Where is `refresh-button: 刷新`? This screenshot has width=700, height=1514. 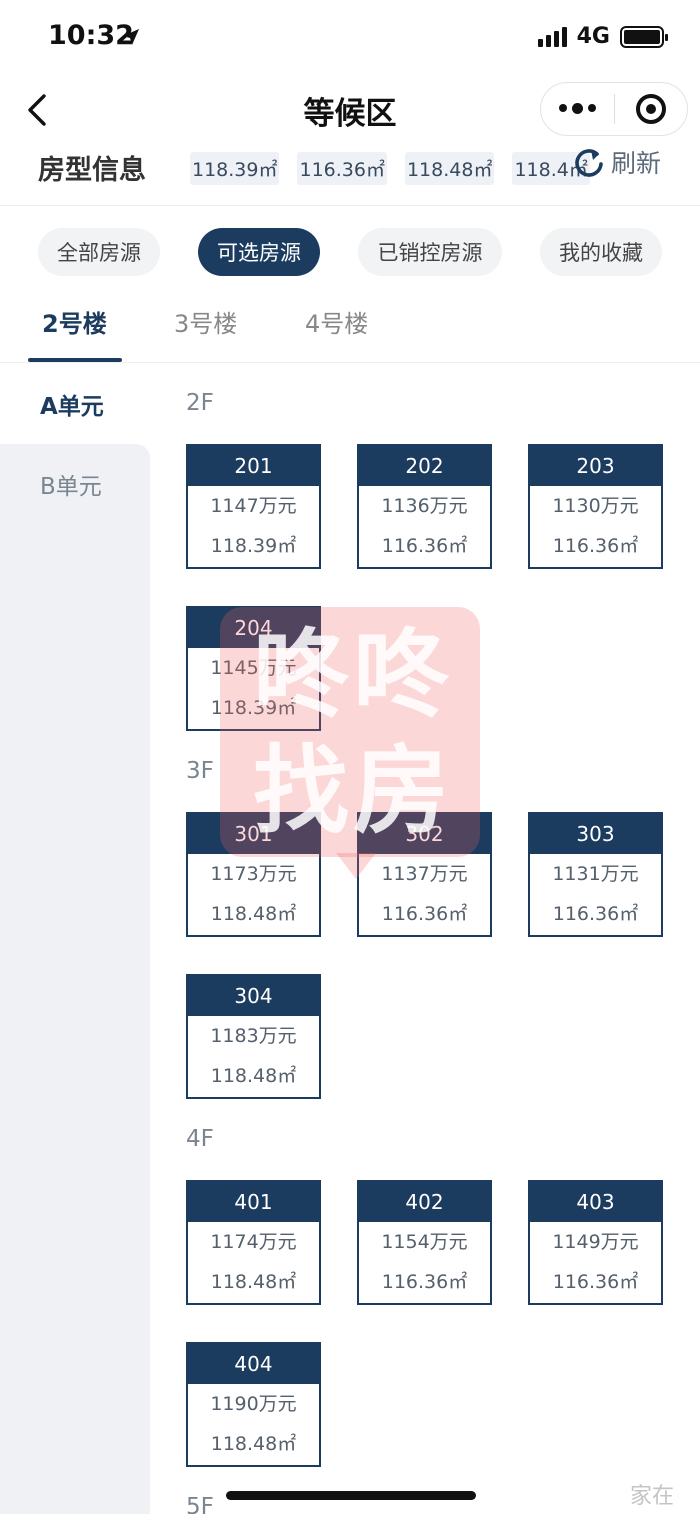 refresh-button: 刷新 is located at coordinates (617, 162).